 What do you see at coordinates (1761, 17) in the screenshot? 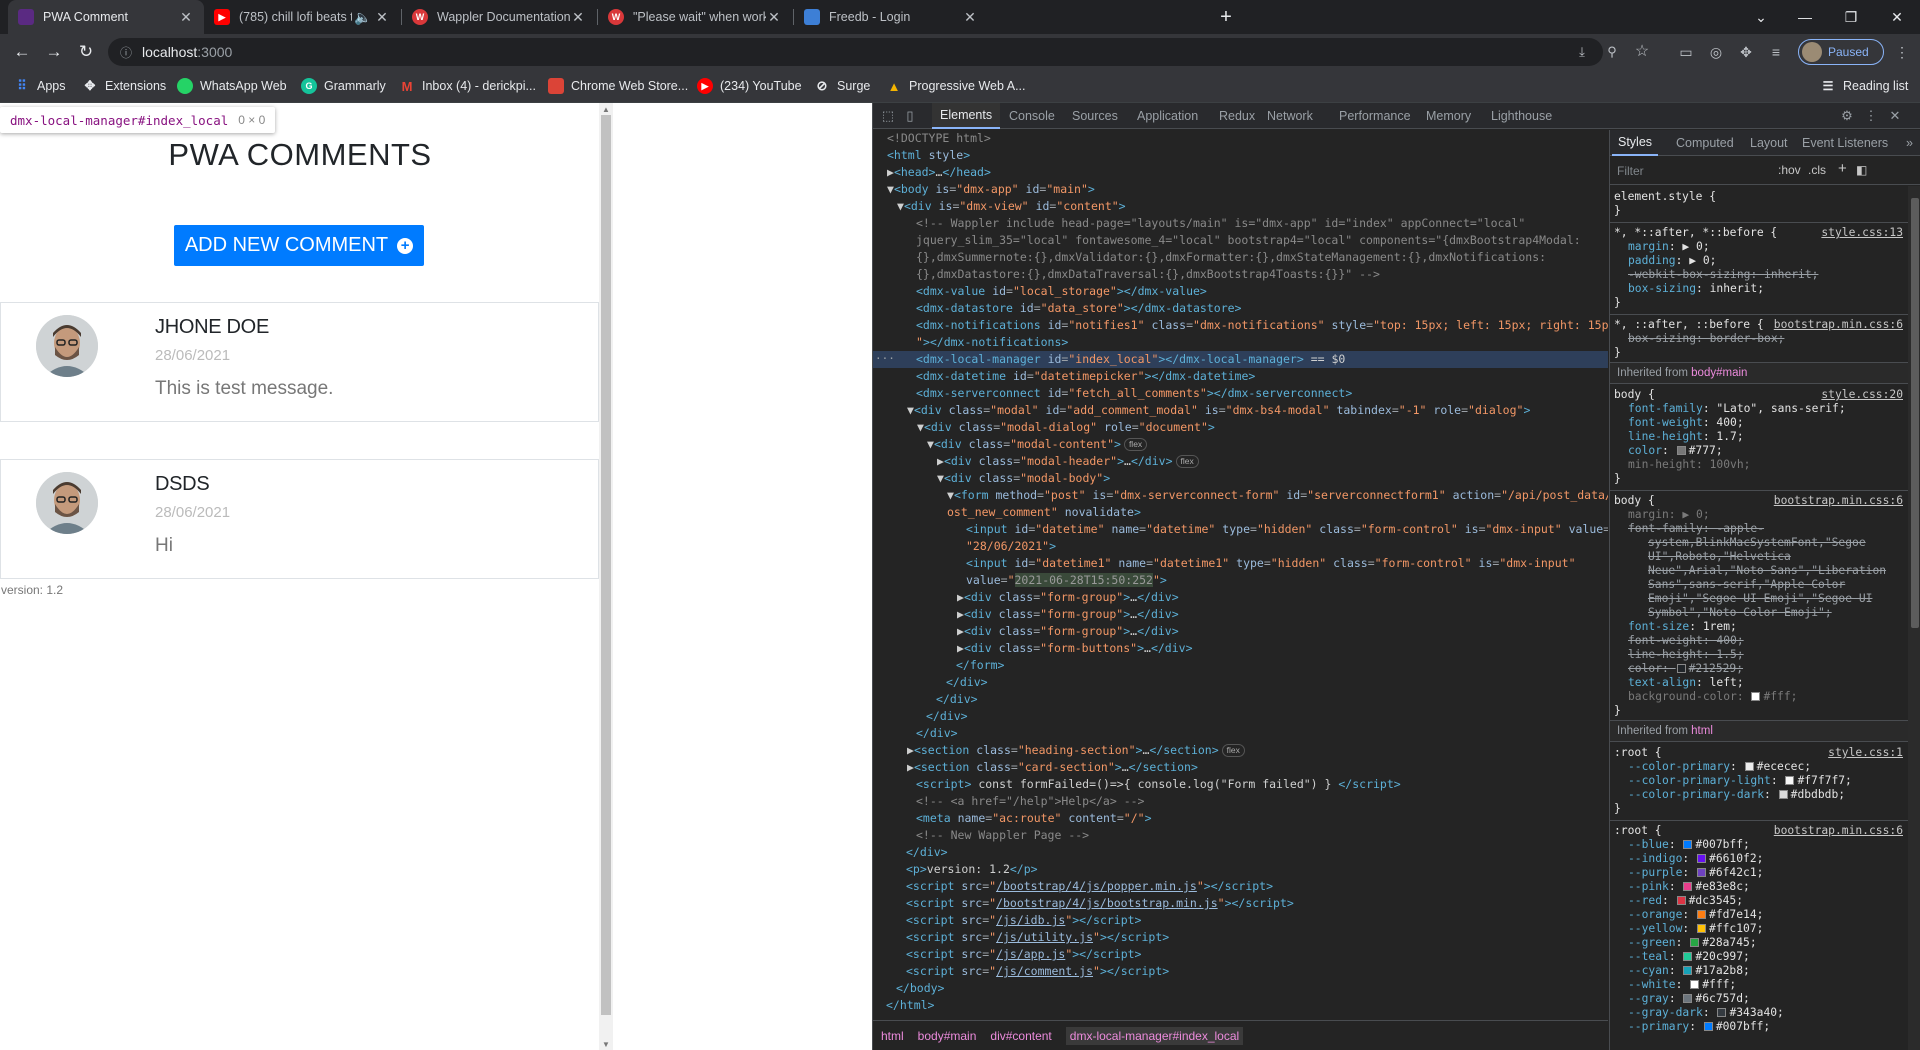
I see `tab-search-icon: ⌄` at bounding box center [1761, 17].